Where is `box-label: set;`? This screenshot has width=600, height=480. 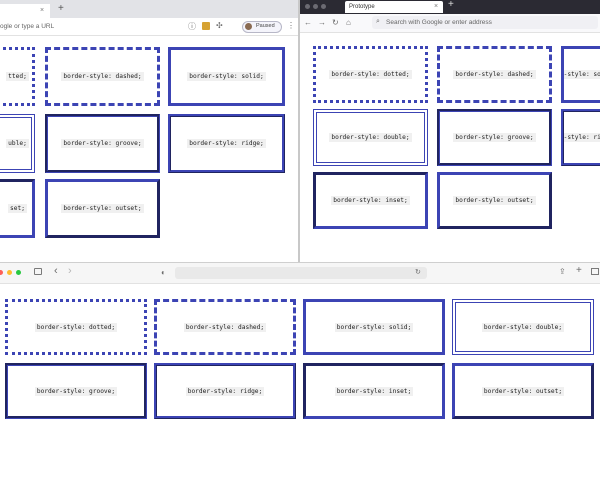 box-label: set; is located at coordinates (17, 208).